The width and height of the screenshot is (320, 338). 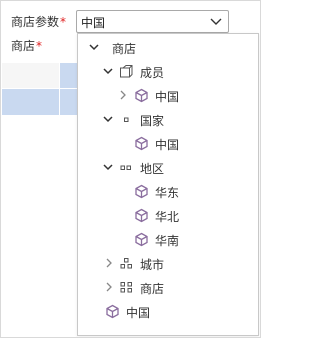 I want to click on tree-node-label: 华南, so click(x=167, y=241).